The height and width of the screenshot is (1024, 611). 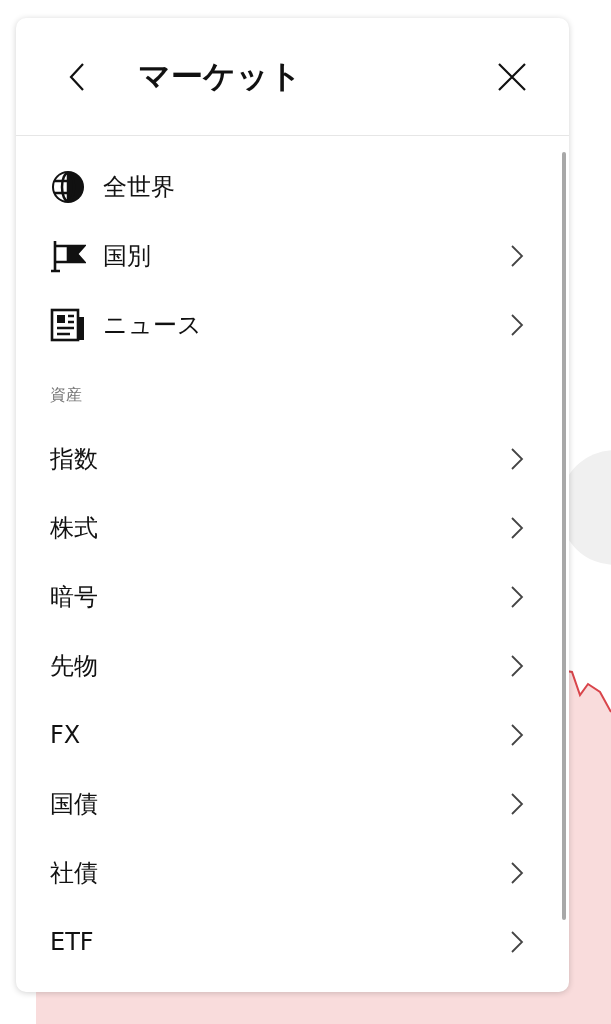 What do you see at coordinates (68, 186) in the screenshot?
I see `globe-icon` at bounding box center [68, 186].